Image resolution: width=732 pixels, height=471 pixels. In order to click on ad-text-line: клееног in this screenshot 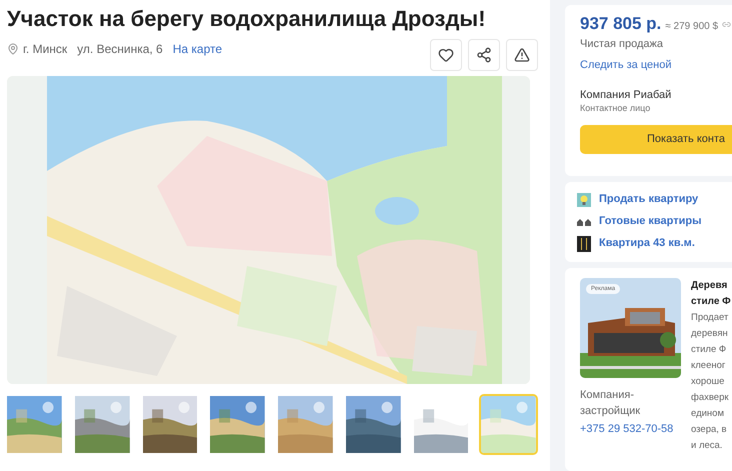, I will do `click(708, 365)`.